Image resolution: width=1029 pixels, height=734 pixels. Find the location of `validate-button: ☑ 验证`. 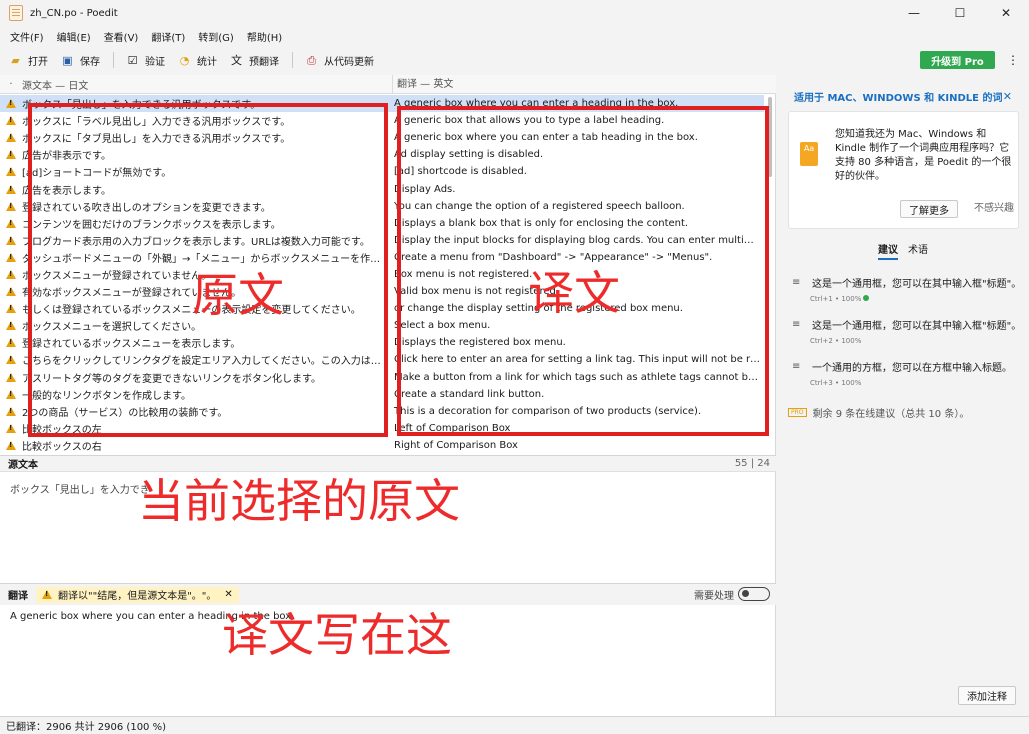

validate-button: ☑ 验证 is located at coordinates (145, 60).